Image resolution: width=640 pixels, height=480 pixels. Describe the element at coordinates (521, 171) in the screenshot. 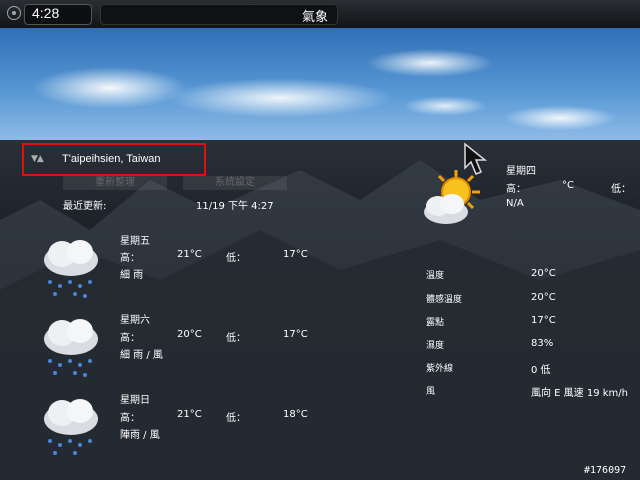

I see `today-day: 星期四` at that location.